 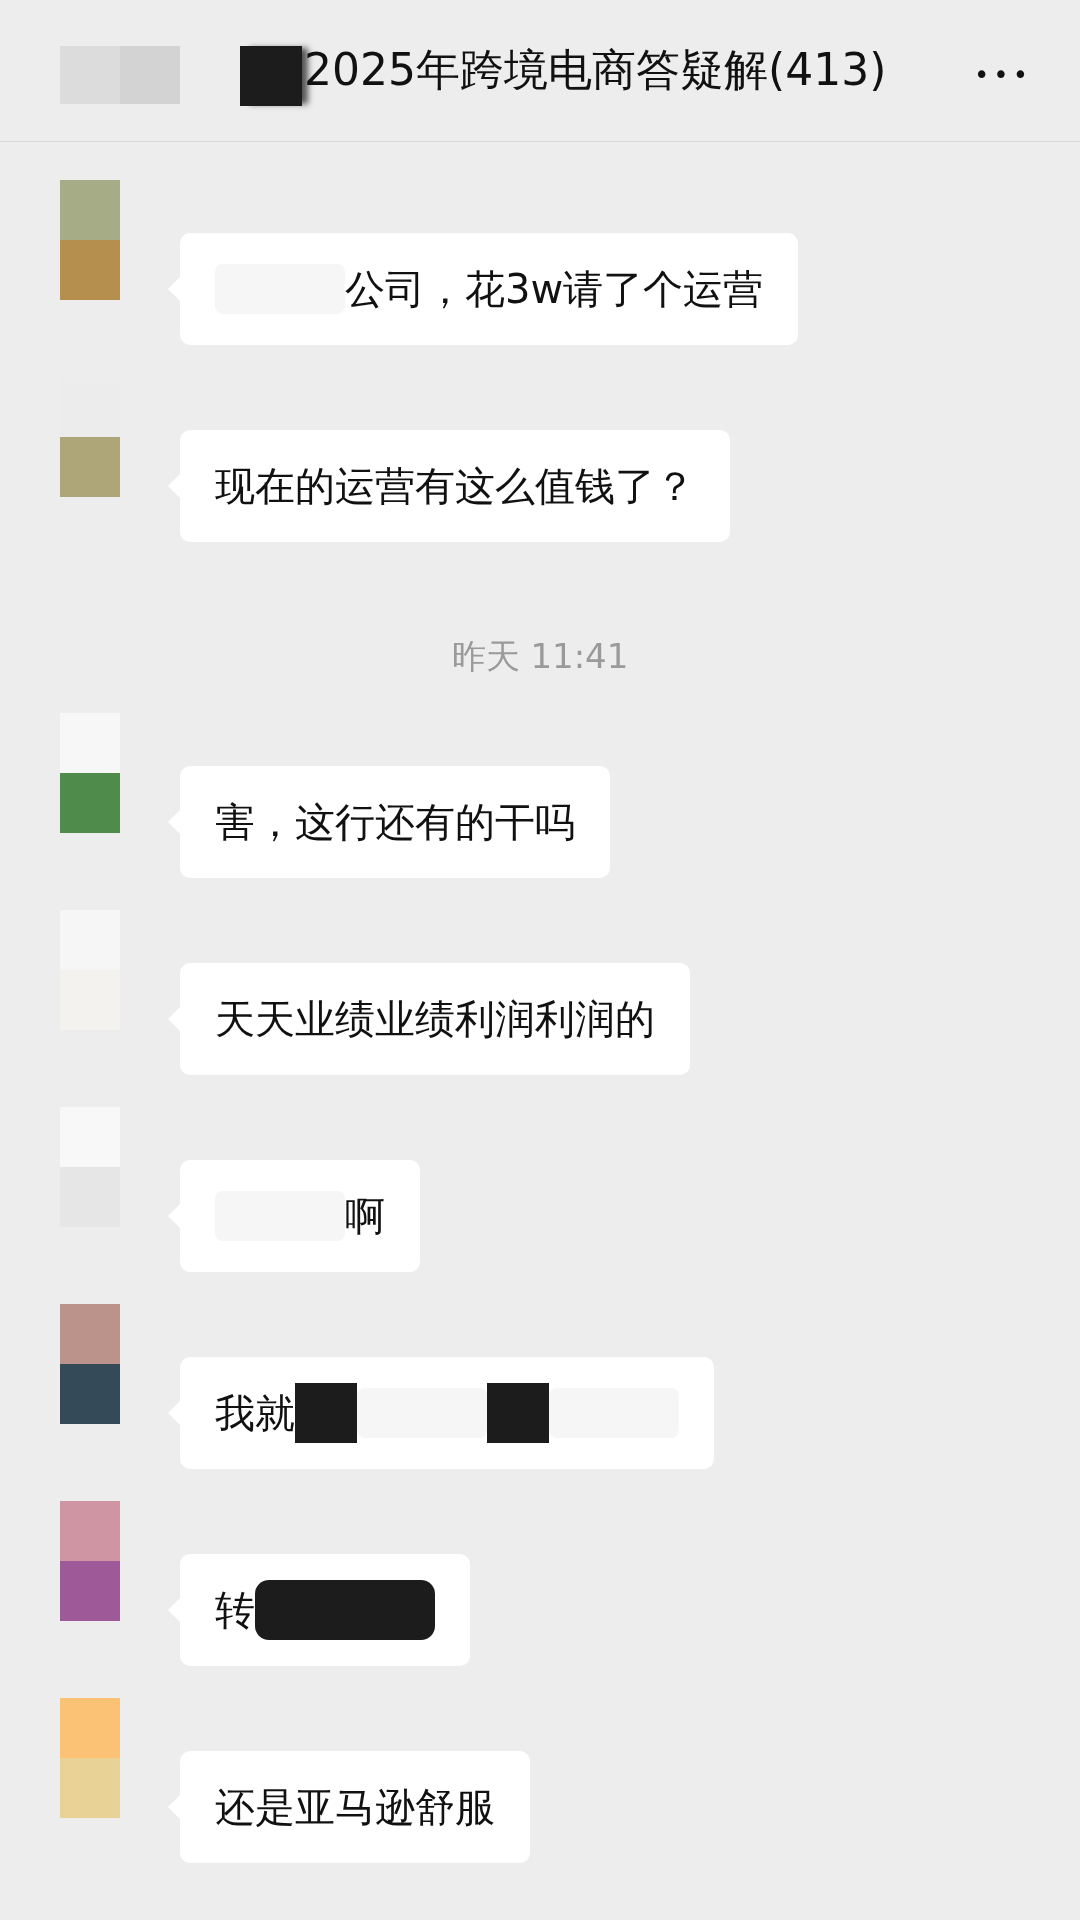 I want to click on message-text: 害，这行还有的干吗, so click(x=395, y=822).